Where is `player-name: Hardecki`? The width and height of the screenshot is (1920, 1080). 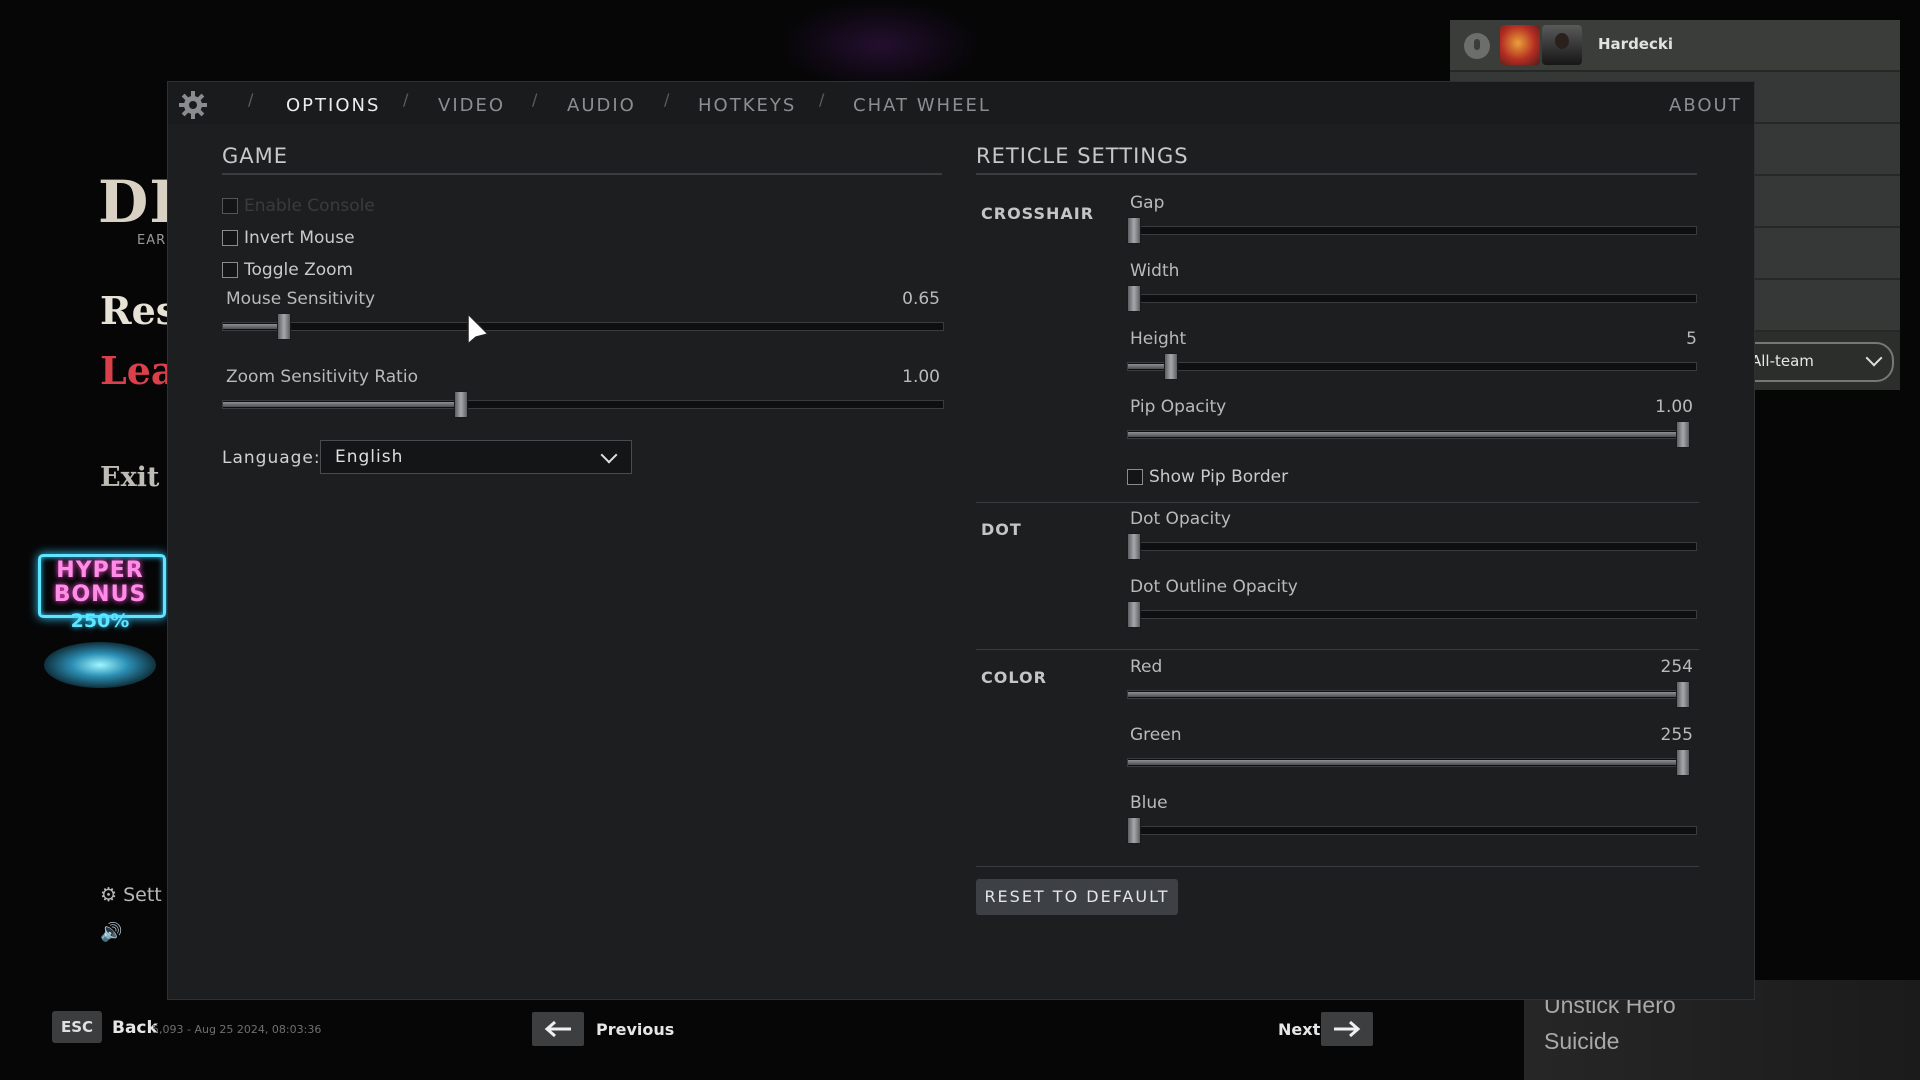 player-name: Hardecki is located at coordinates (1635, 44).